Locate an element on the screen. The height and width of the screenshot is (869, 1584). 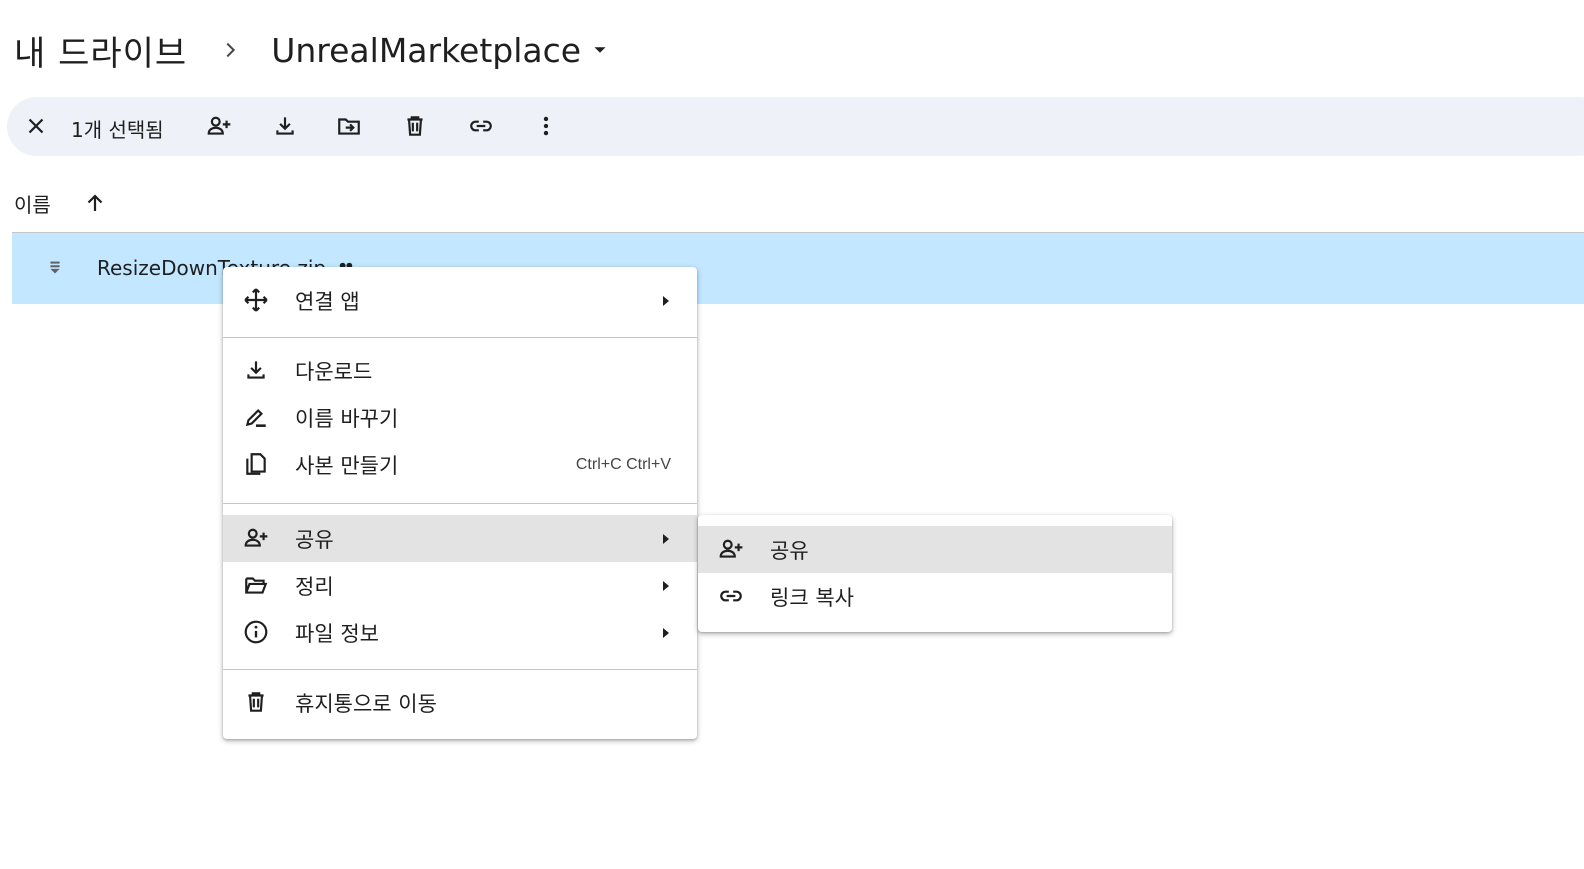
copy-link-button is located at coordinates (481, 126).